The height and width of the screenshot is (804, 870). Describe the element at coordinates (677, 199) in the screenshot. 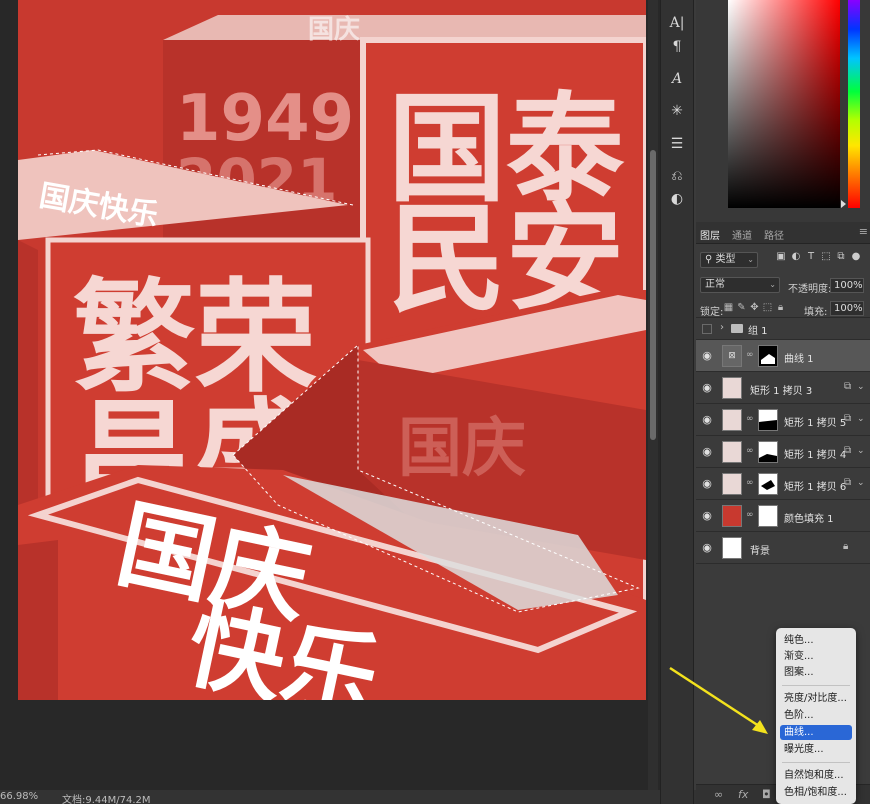

I see `styles-icon: ◐` at that location.